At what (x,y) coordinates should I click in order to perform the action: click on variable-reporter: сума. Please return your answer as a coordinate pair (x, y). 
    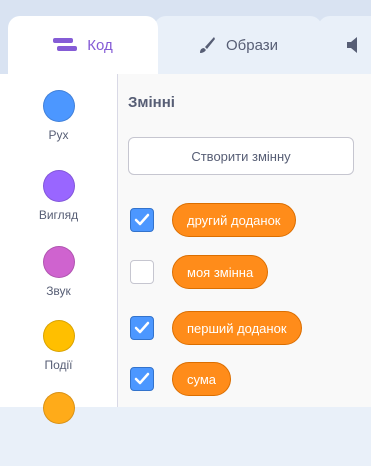
    Looking at the image, I should click on (202, 379).